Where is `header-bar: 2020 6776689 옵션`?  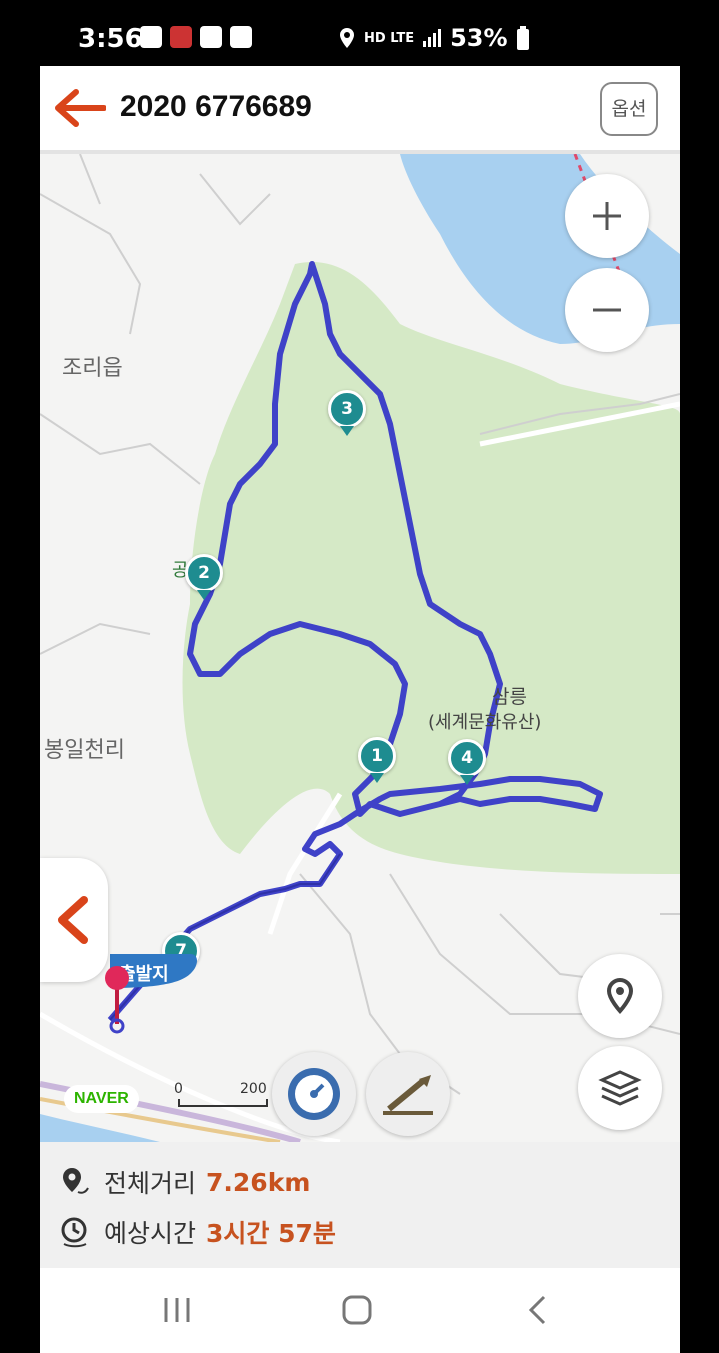
header-bar: 2020 6776689 옵션 is located at coordinates (360, 110).